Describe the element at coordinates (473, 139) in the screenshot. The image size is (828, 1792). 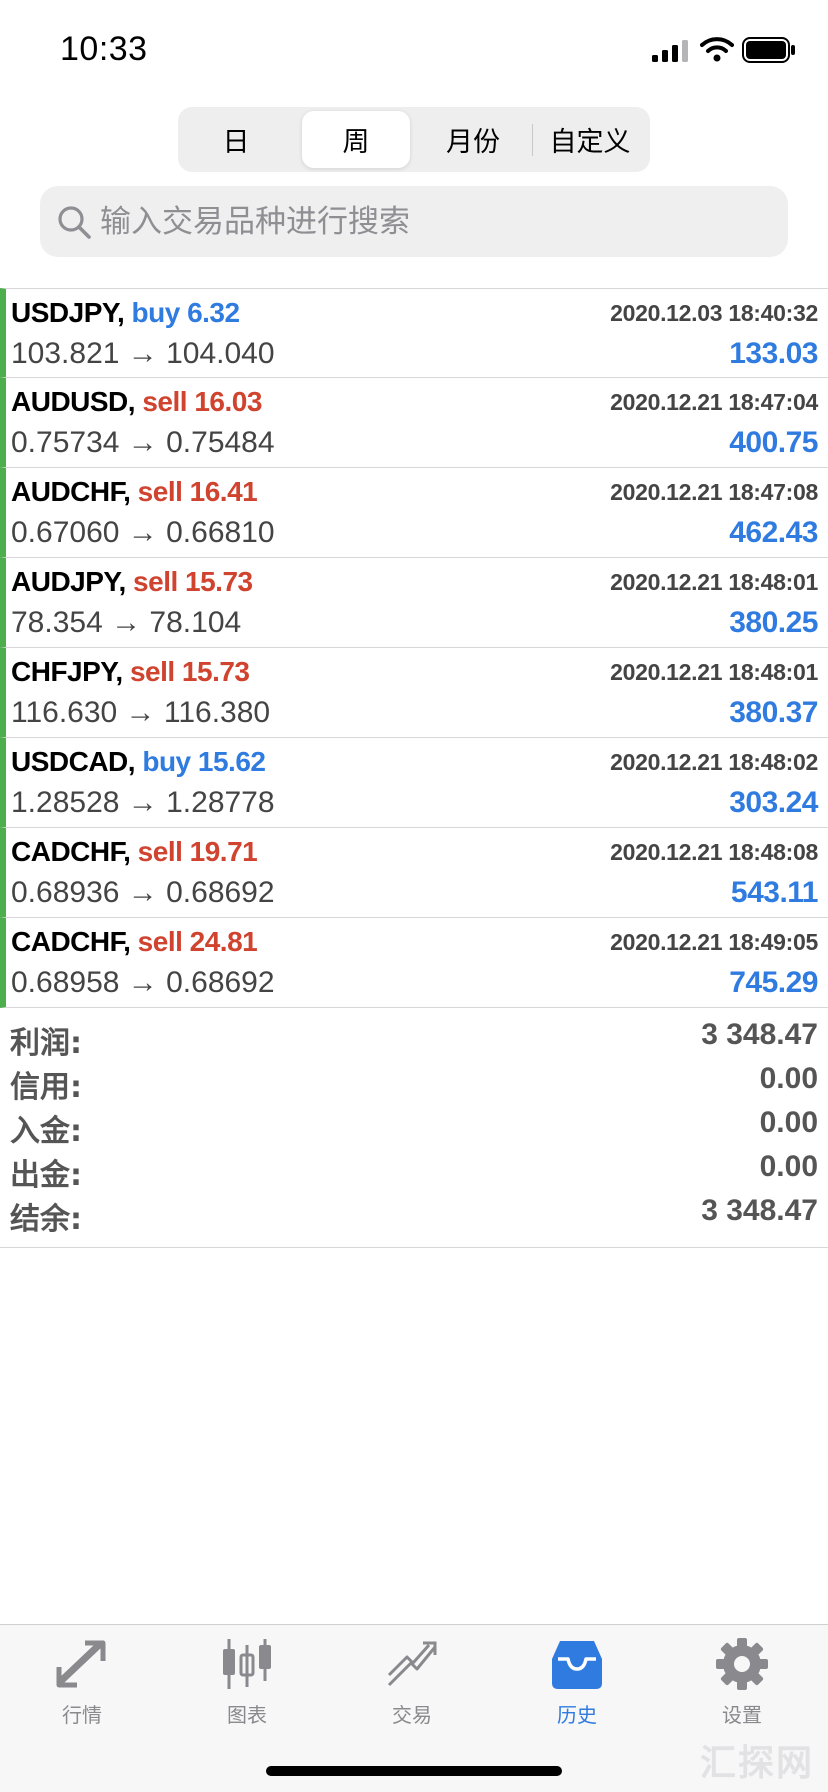
I see `tab-month: 月份` at that location.